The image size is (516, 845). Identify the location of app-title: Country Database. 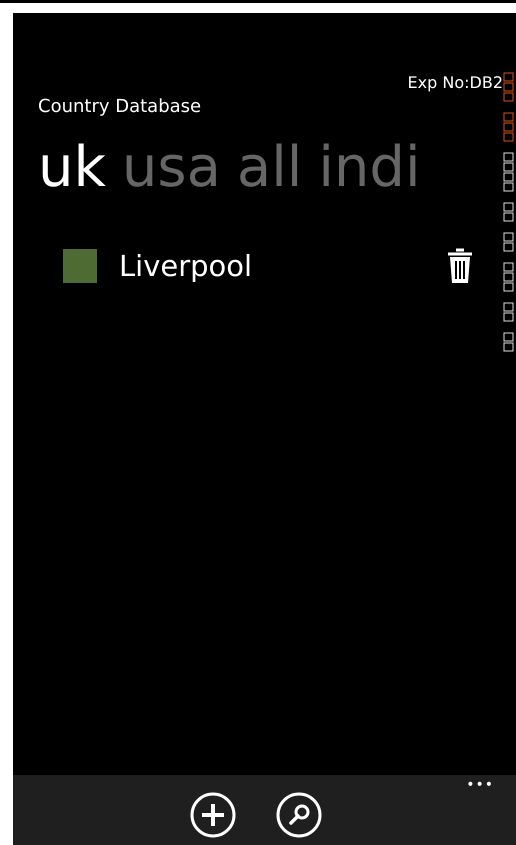
(120, 106).